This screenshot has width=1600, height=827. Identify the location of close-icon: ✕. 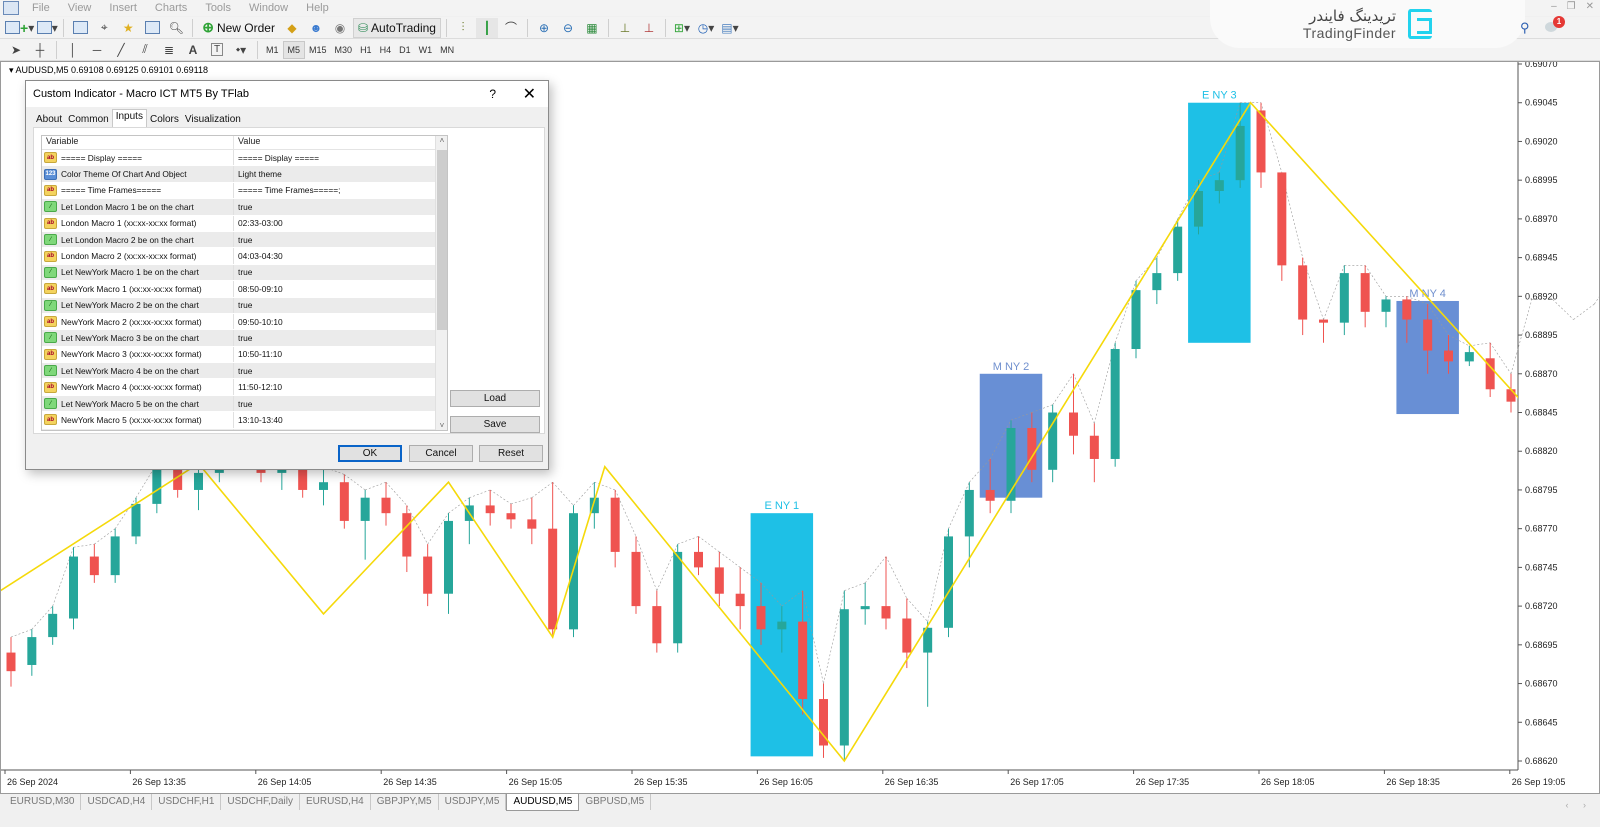
(529, 94).